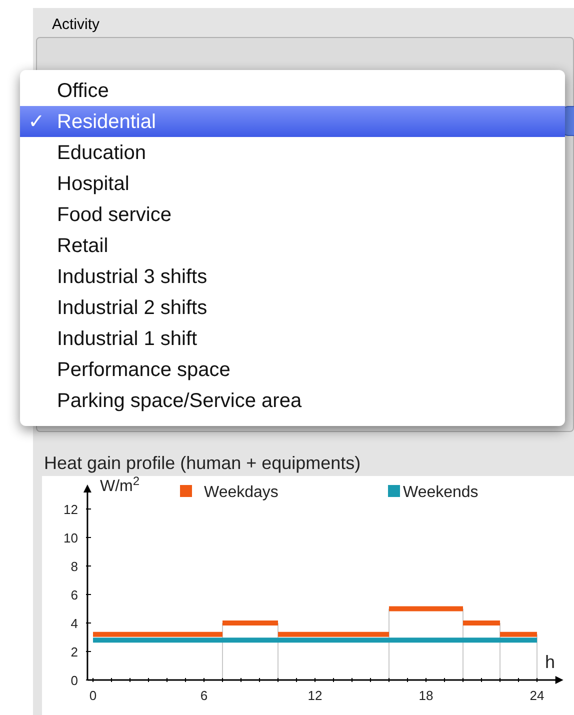 The image size is (574, 715). I want to click on menu-item: Education, so click(292, 152).